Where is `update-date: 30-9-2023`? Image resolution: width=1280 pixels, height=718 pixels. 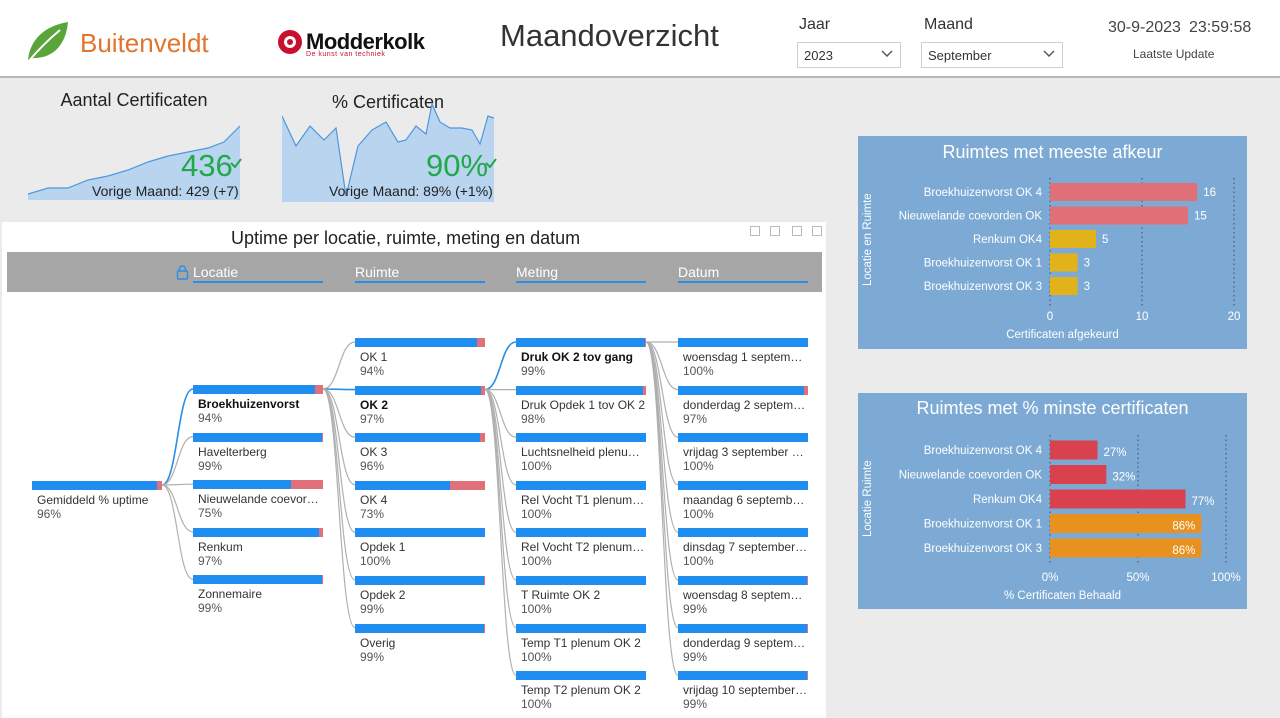 update-date: 30-9-2023 is located at coordinates (1144, 27).